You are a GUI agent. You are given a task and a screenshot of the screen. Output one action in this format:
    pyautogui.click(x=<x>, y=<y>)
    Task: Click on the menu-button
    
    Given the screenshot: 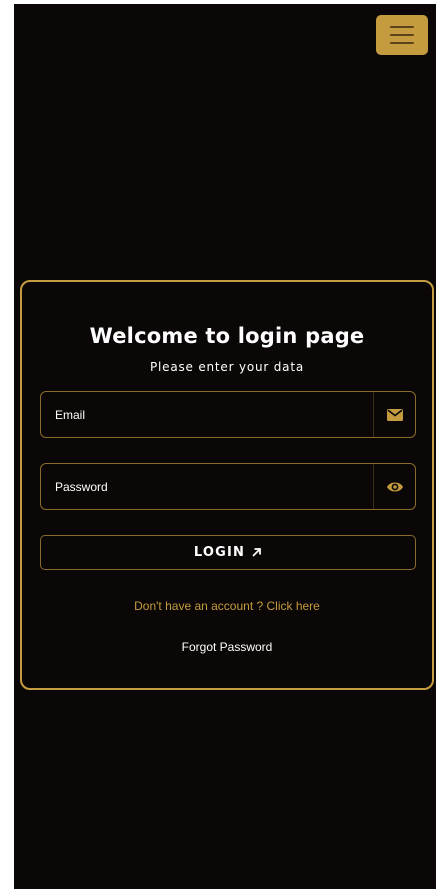 What is the action you would take?
    pyautogui.click(x=402, y=35)
    